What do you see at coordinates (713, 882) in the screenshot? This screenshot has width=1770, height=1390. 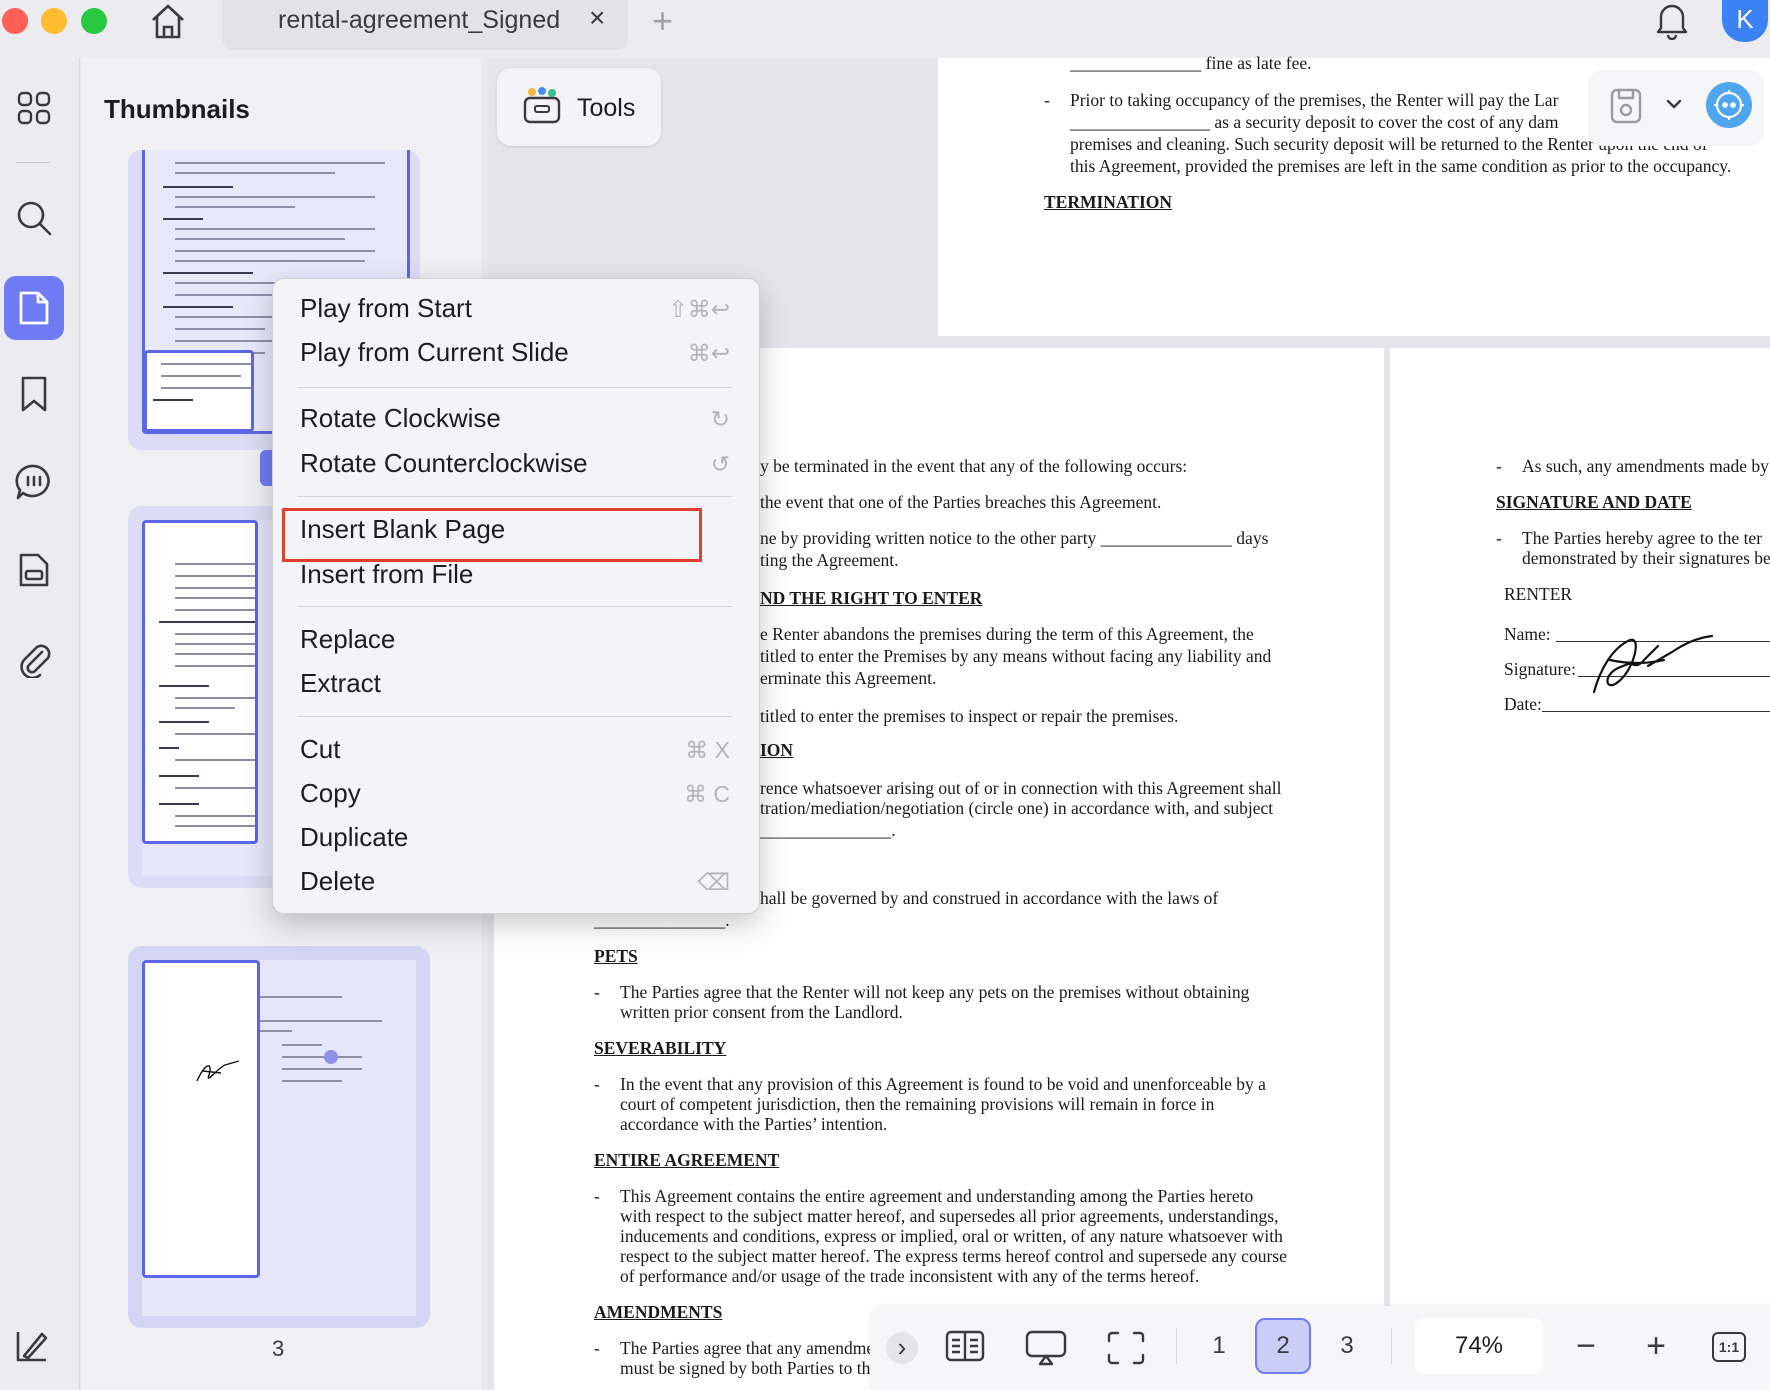 I see `delete-key-icon: ⌫` at bounding box center [713, 882].